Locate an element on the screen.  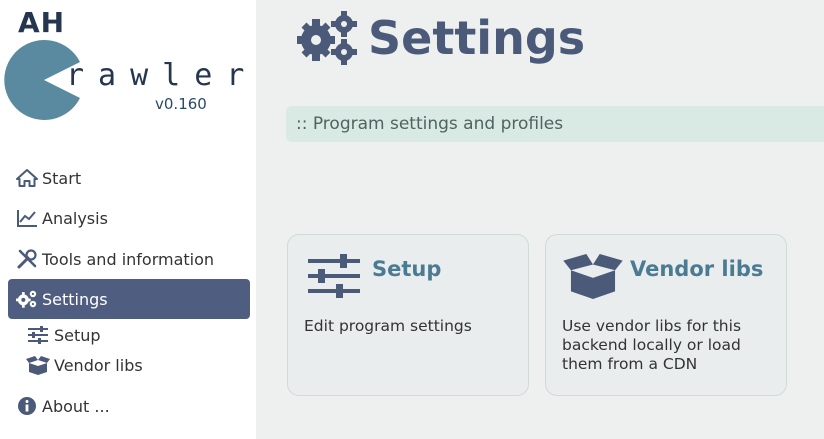
app-logo: AH rawler v0.160 is located at coordinates (128, 70).